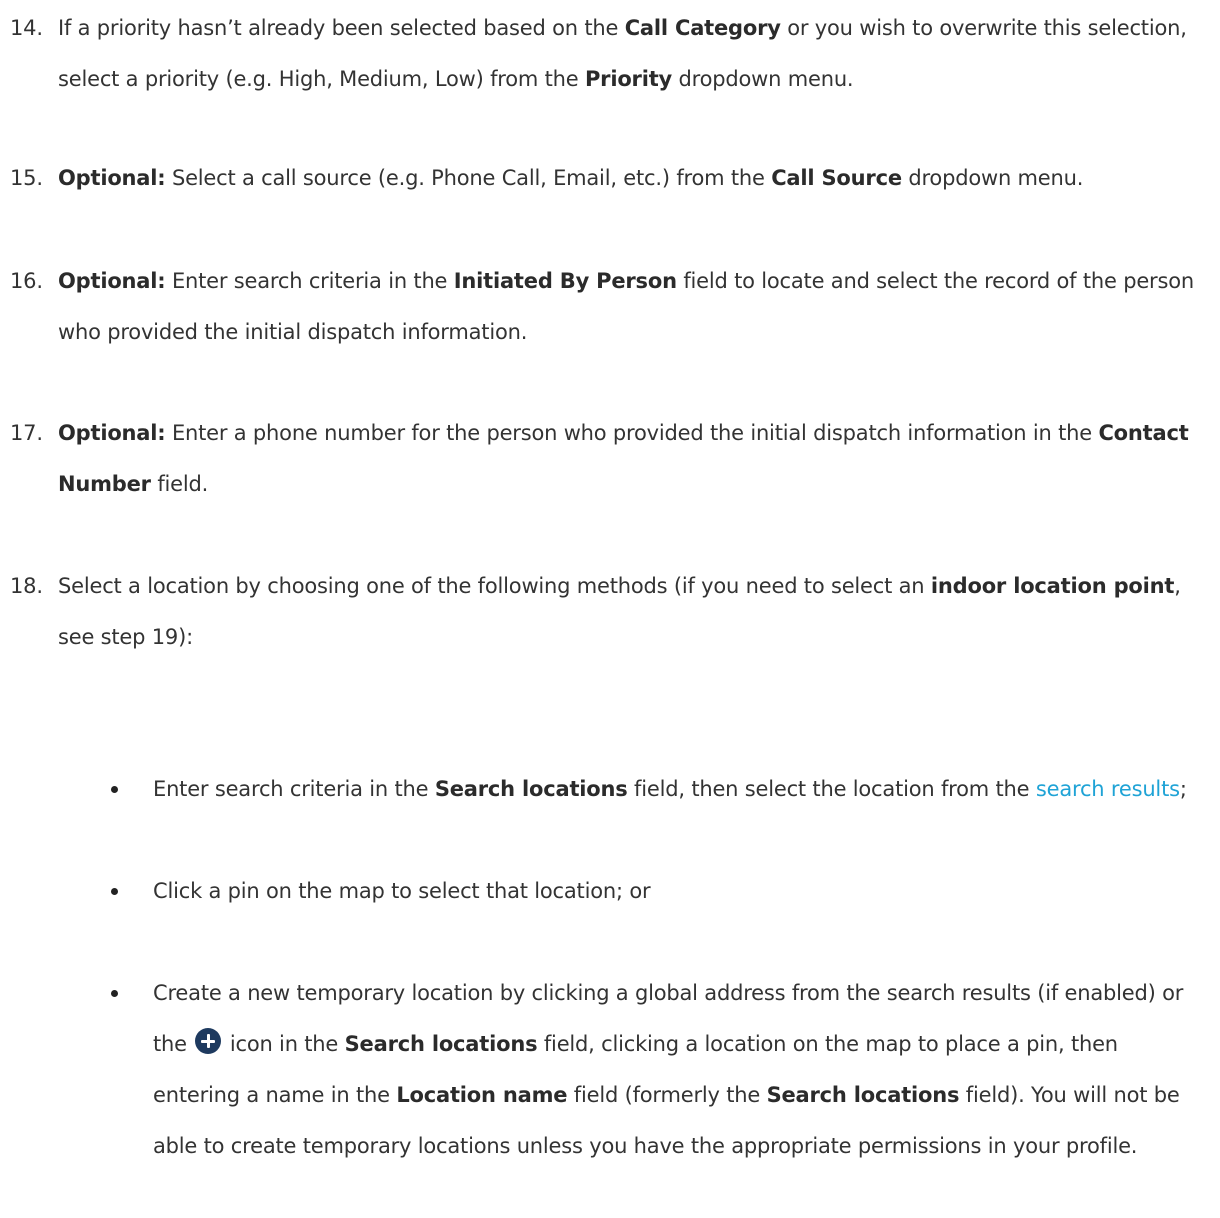 Image resolution: width=1220 pixels, height=1218 pixels. What do you see at coordinates (26, 586) in the screenshot?
I see `step-number: 18.` at bounding box center [26, 586].